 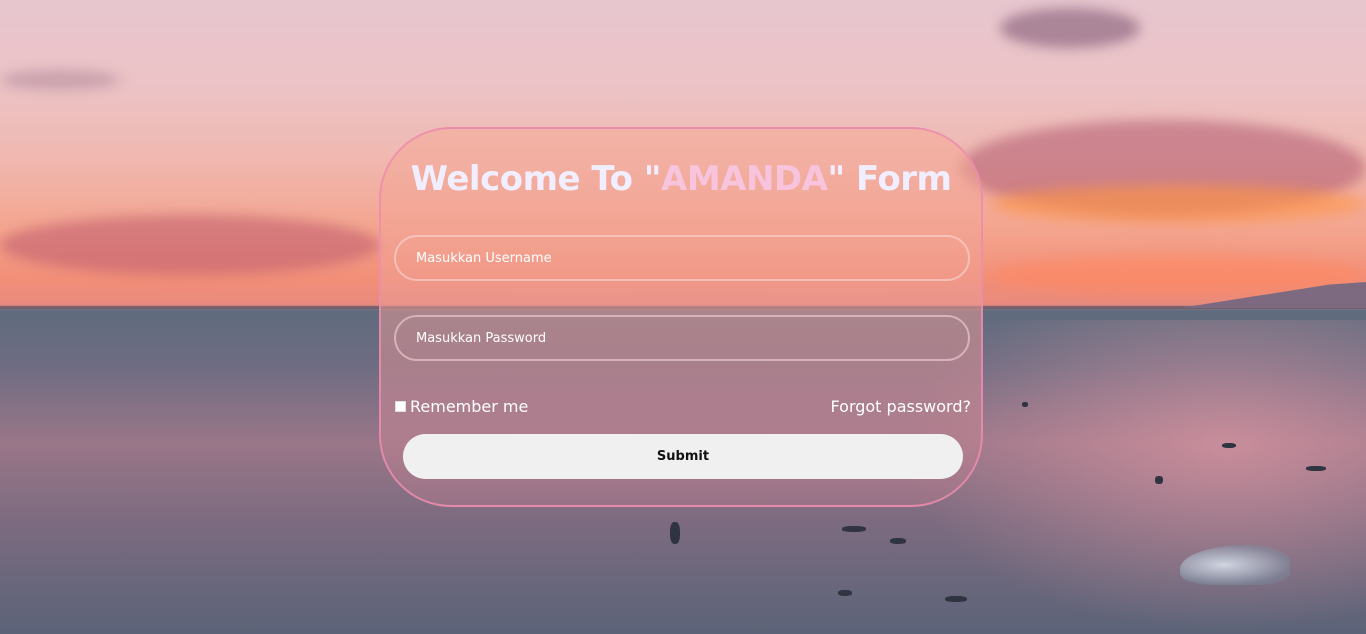 What do you see at coordinates (469, 406) in the screenshot?
I see `remember-label: Remember me` at bounding box center [469, 406].